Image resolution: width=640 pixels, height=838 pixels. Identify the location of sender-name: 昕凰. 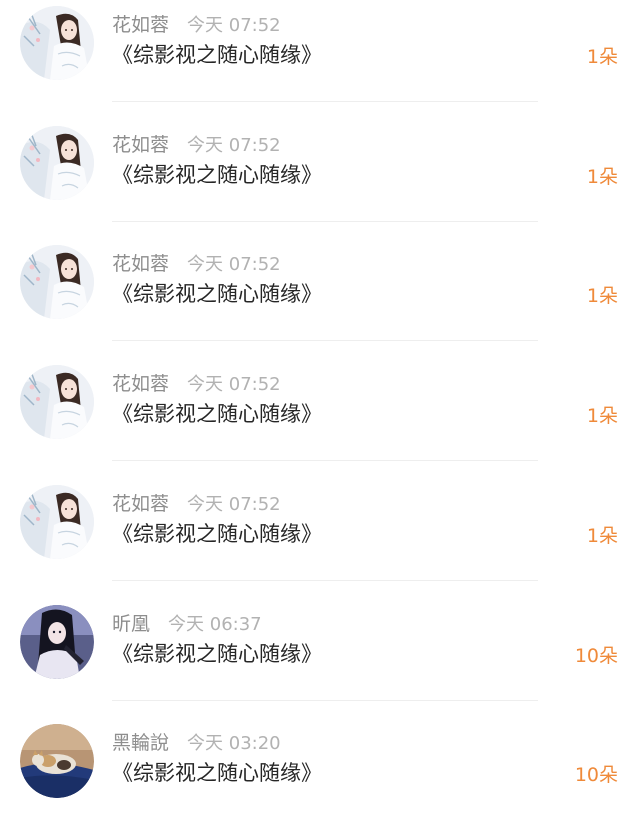
(131, 624).